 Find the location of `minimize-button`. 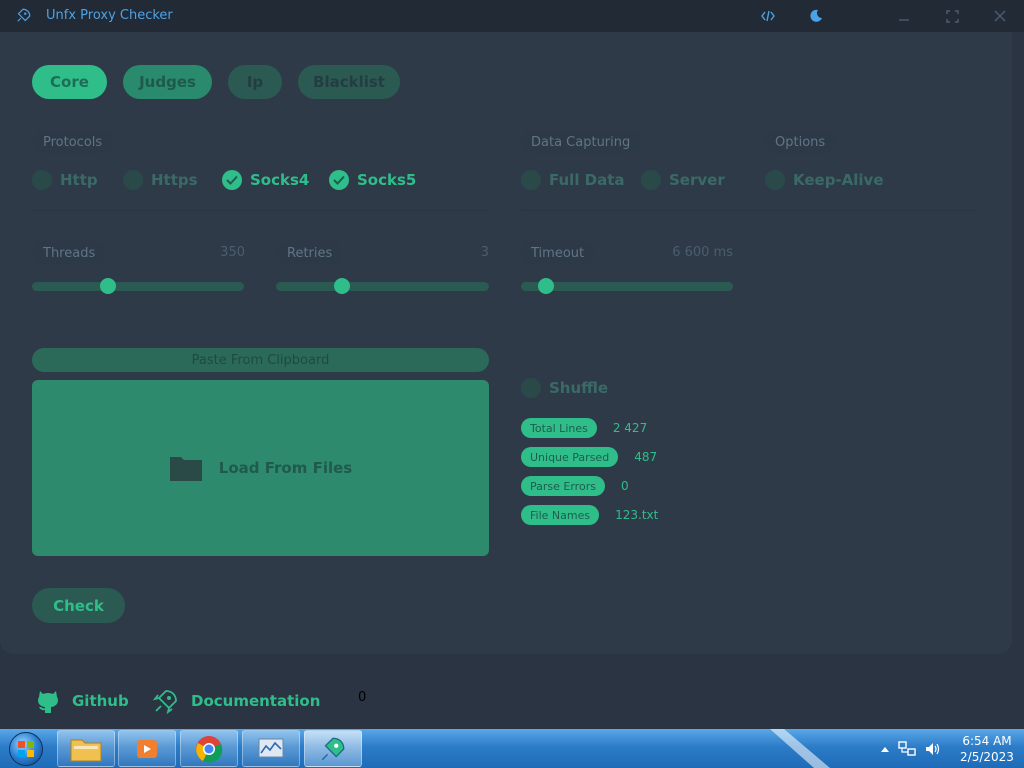

minimize-button is located at coordinates (904, 16).